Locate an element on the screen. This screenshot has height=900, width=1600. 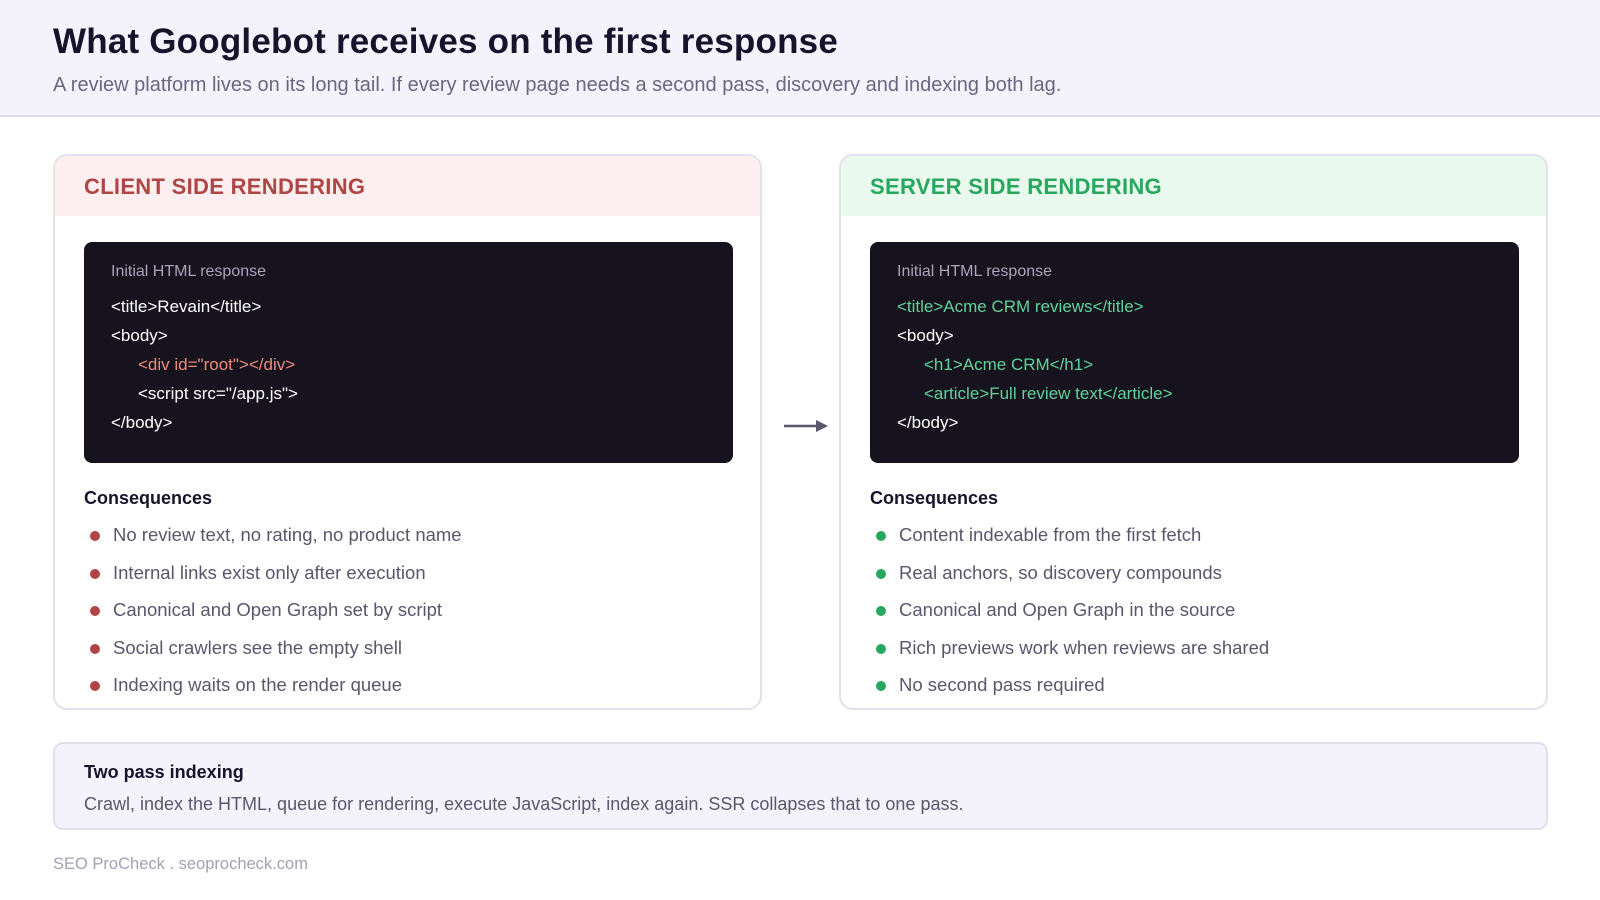
ssr-code-line: <title>Acme CRM reviews</title> is located at coordinates (1020, 306).